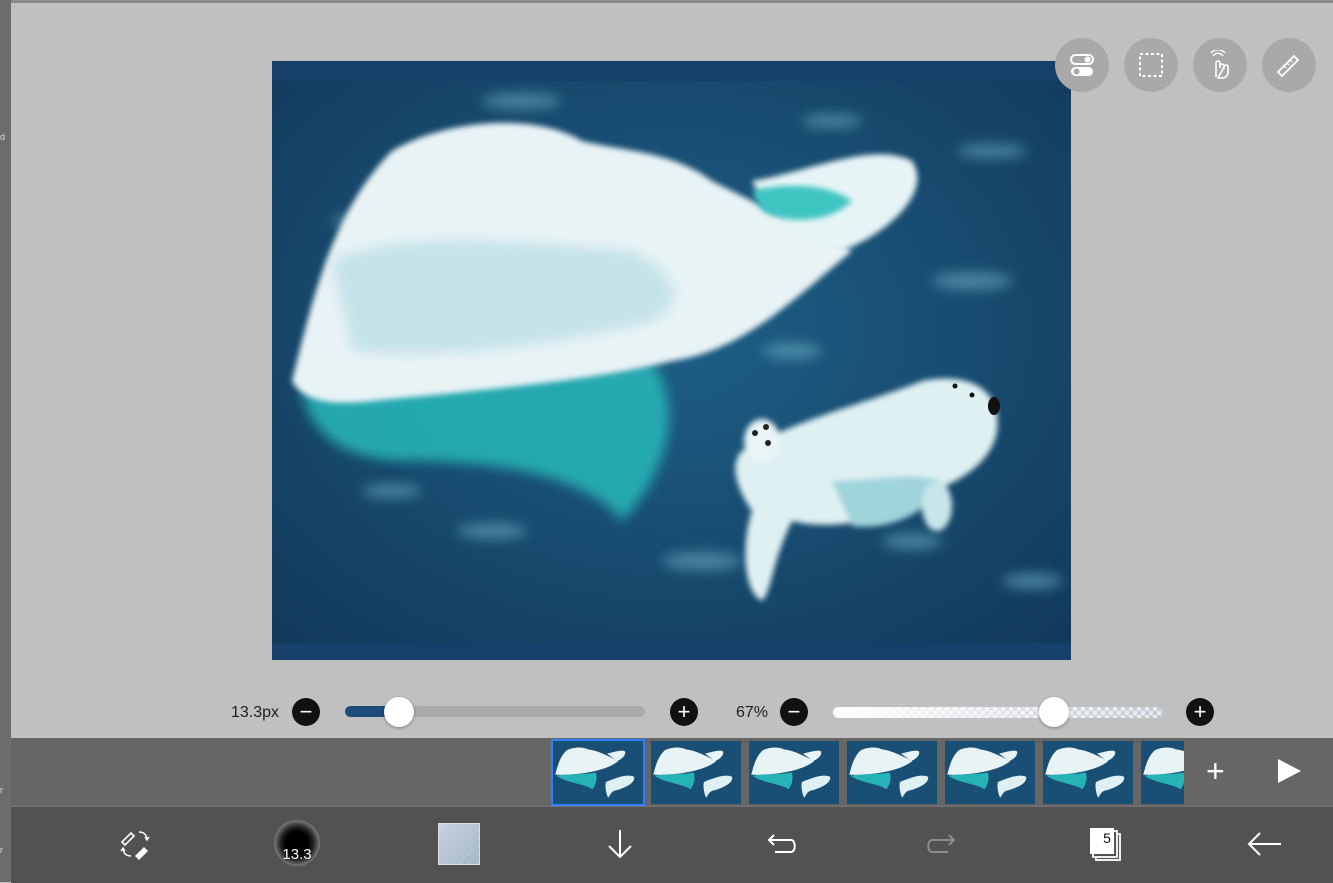 The width and height of the screenshot is (1333, 883). I want to click on toggle-tools-button, so click(1082, 65).